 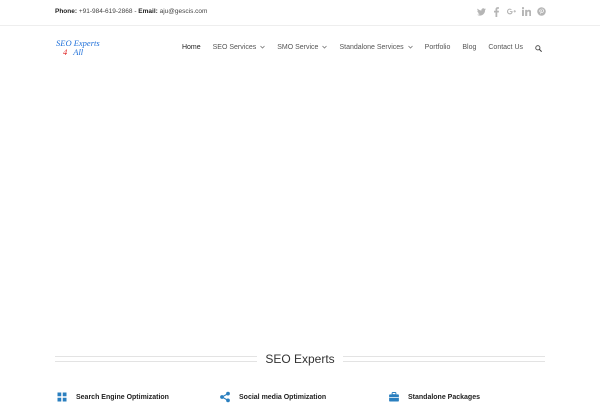 What do you see at coordinates (65, 52) in the screenshot?
I see `logo-number: 4` at bounding box center [65, 52].